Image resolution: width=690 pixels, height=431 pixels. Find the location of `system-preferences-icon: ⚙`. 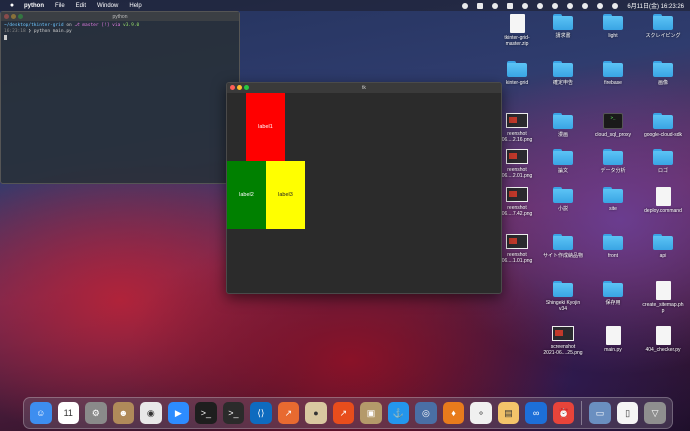

system-preferences-icon: ⚙ is located at coordinates (96, 413).